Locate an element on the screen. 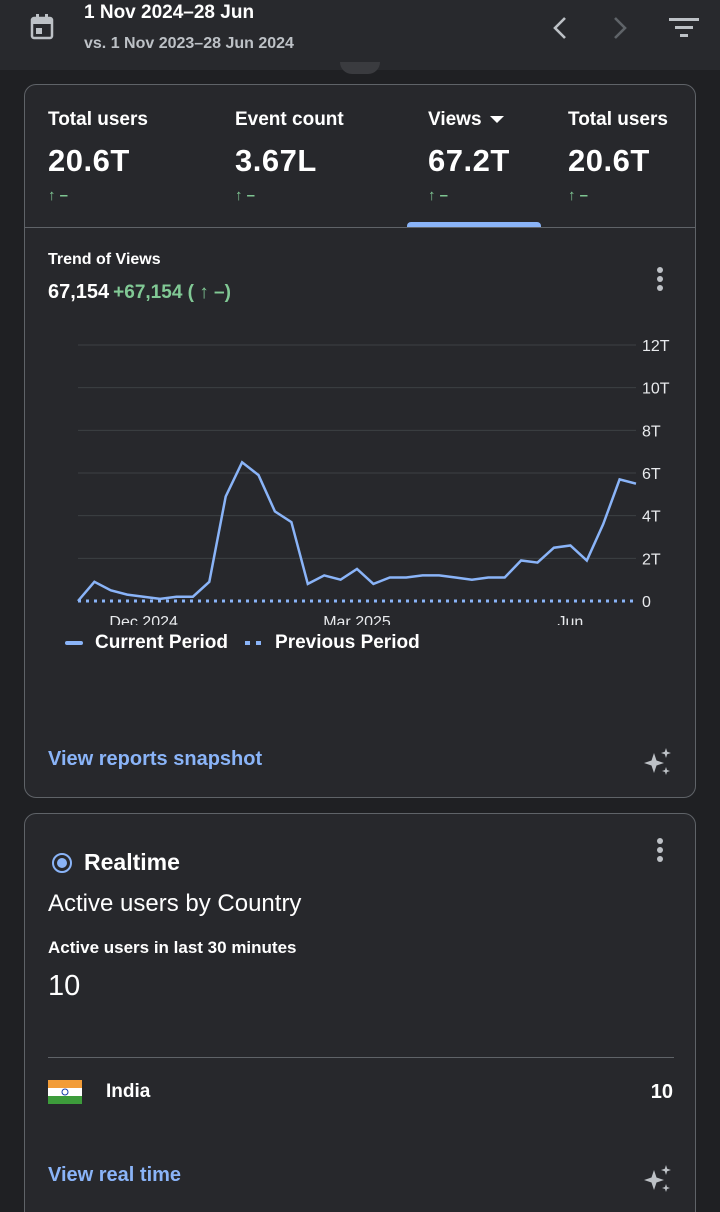 This screenshot has width=720, height=1212. x-tick-label: Dec 2024 is located at coordinates (143, 619).